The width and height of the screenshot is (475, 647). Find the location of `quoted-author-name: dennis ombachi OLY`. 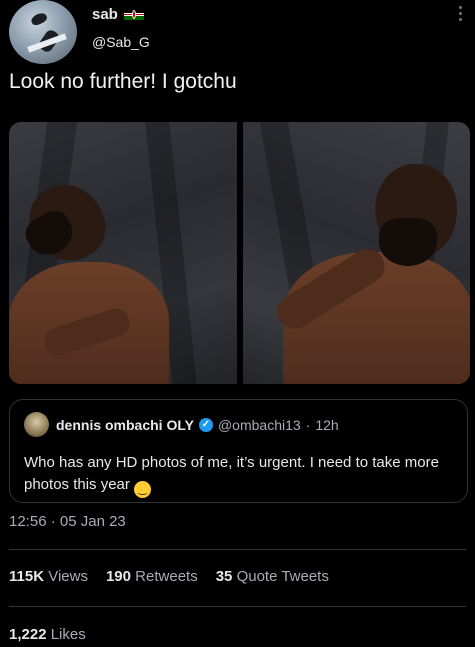

quoted-author-name: dennis ombachi OLY is located at coordinates (125, 425).